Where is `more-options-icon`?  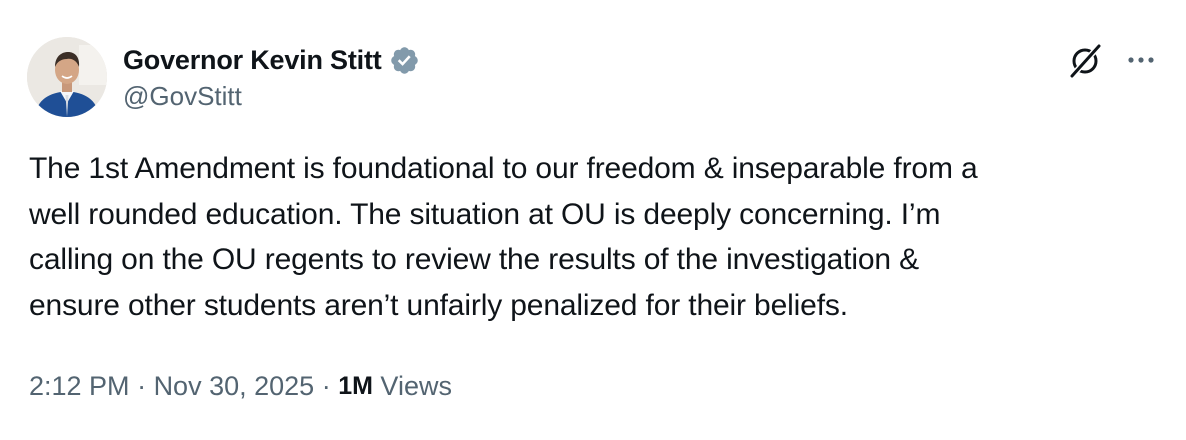 more-options-icon is located at coordinates (1141, 60).